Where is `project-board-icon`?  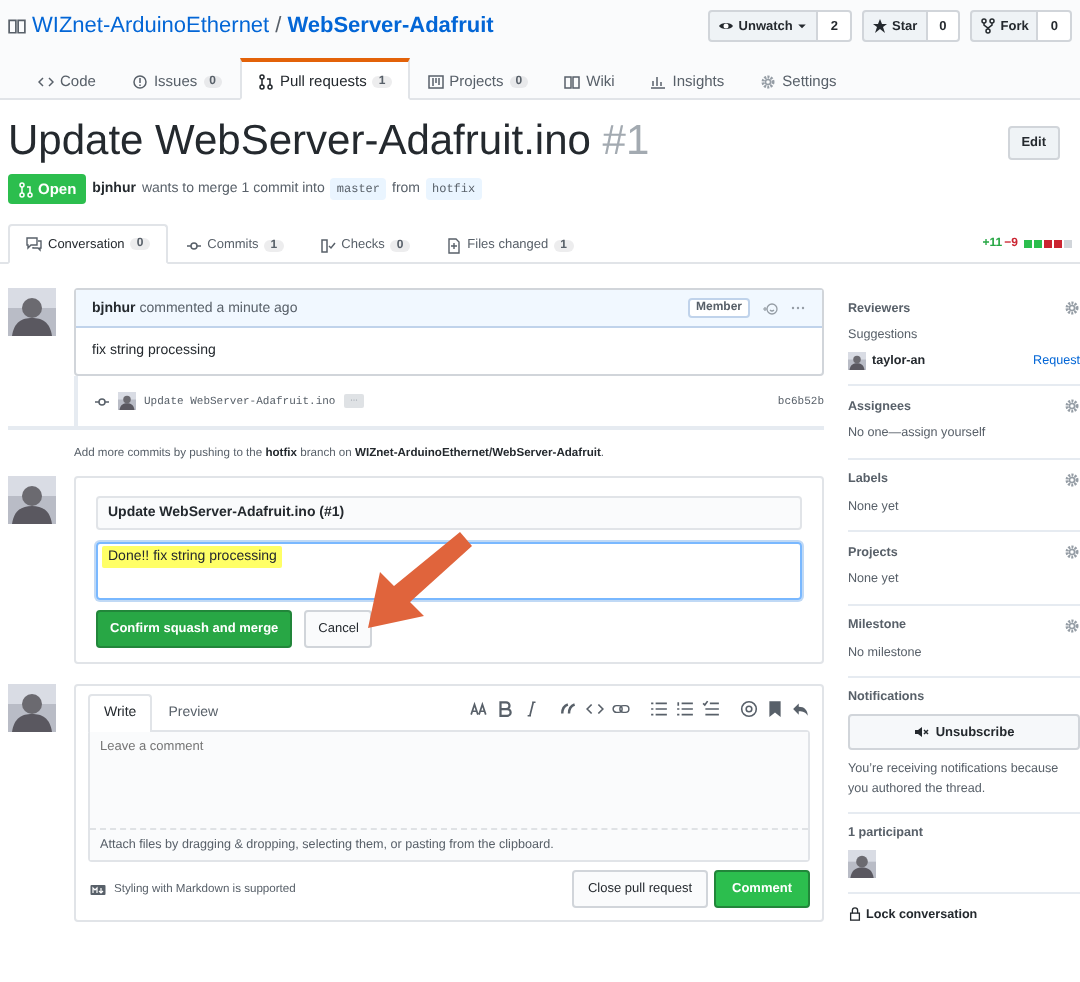
project-board-icon is located at coordinates (435, 81).